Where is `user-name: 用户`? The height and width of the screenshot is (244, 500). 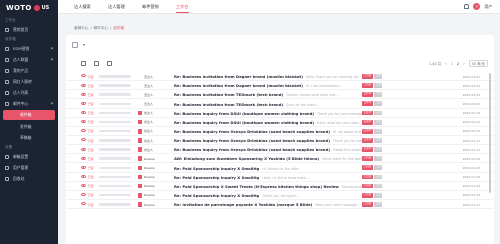
user-name: 用户 is located at coordinates (488, 7).